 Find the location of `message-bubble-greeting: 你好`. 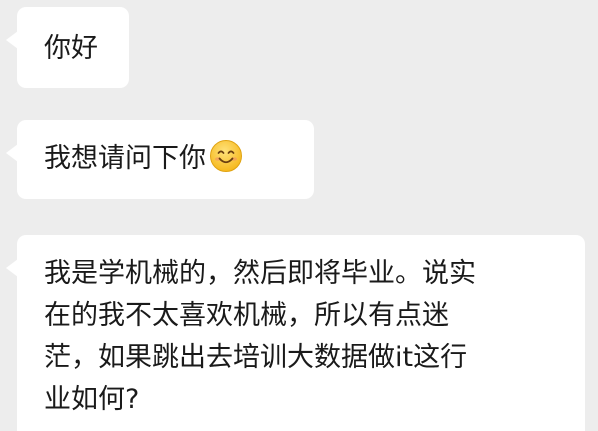

message-bubble-greeting: 你好 is located at coordinates (67, 47).